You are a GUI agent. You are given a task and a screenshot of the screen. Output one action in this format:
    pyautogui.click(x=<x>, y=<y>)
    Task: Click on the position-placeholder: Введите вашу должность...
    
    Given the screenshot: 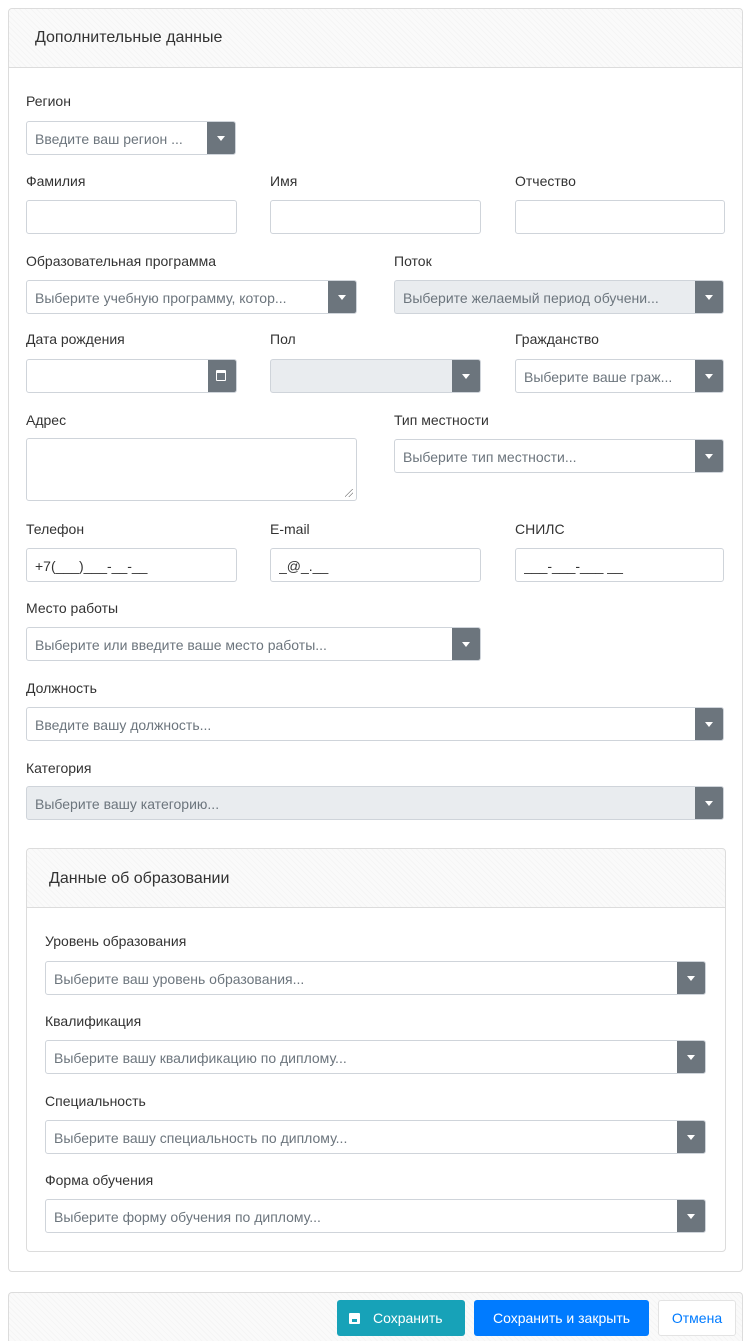 What is the action you would take?
    pyautogui.click(x=123, y=725)
    